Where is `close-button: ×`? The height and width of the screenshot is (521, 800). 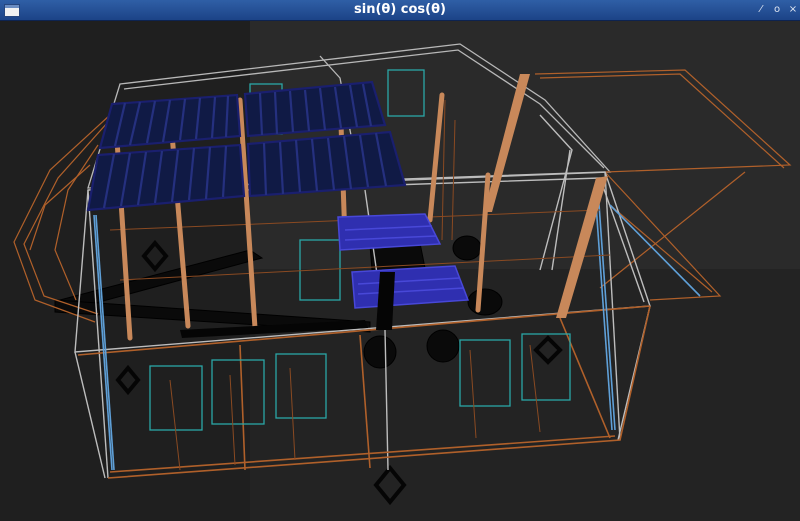
close-button: × is located at coordinates (793, 9).